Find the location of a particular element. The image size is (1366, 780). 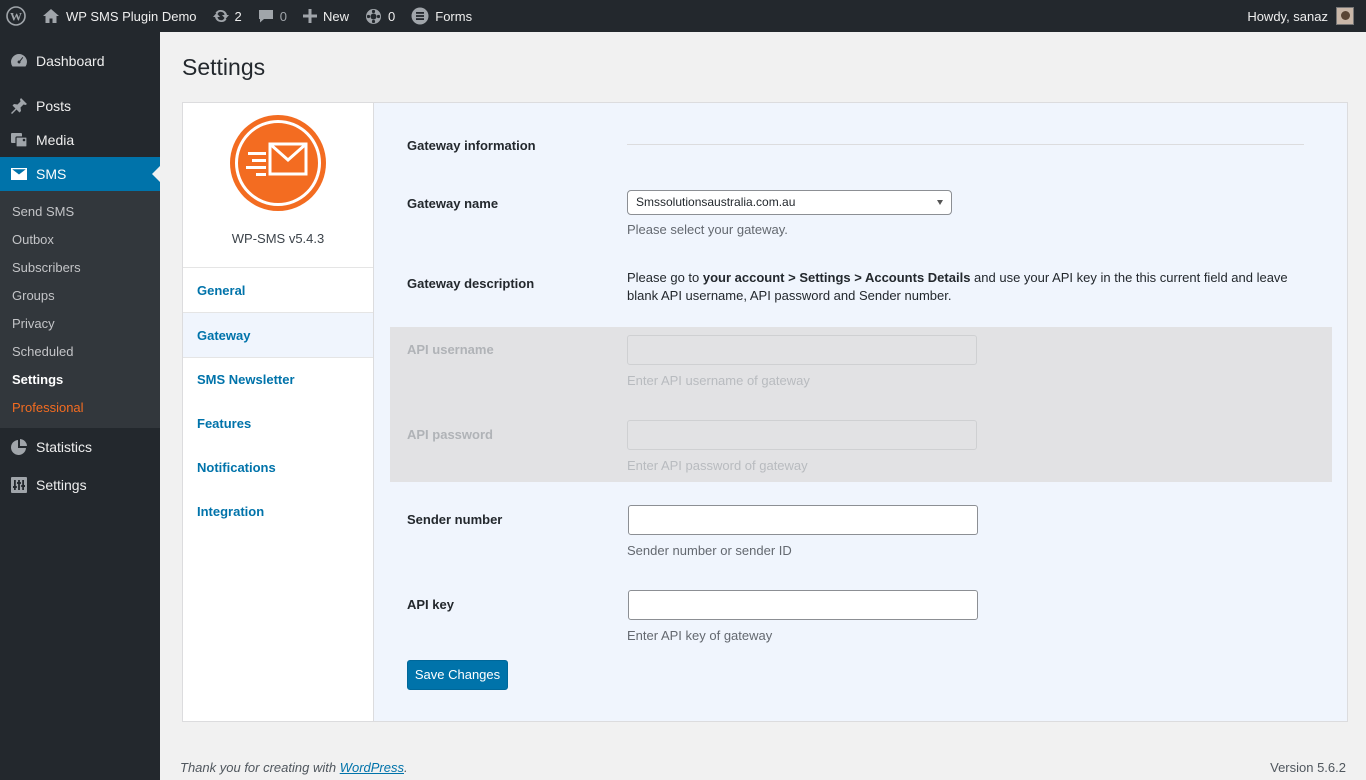

site-name-link: WP SMS Plugin Demo is located at coordinates (119, 16).